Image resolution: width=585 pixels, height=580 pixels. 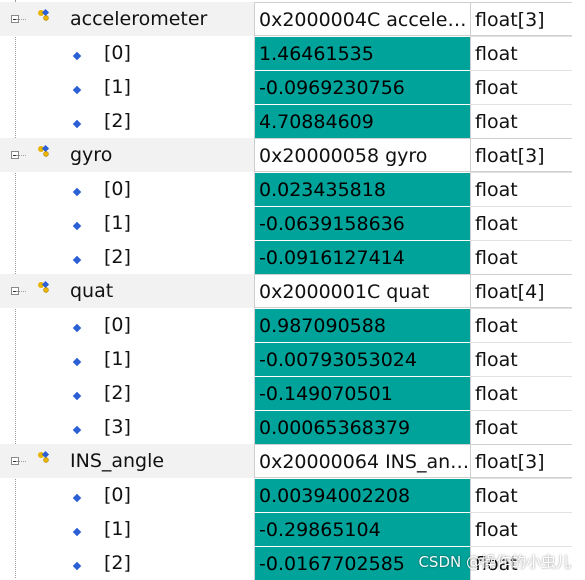 What do you see at coordinates (362, 121) in the screenshot?
I see `value-cell: 4.70884609` at bounding box center [362, 121].